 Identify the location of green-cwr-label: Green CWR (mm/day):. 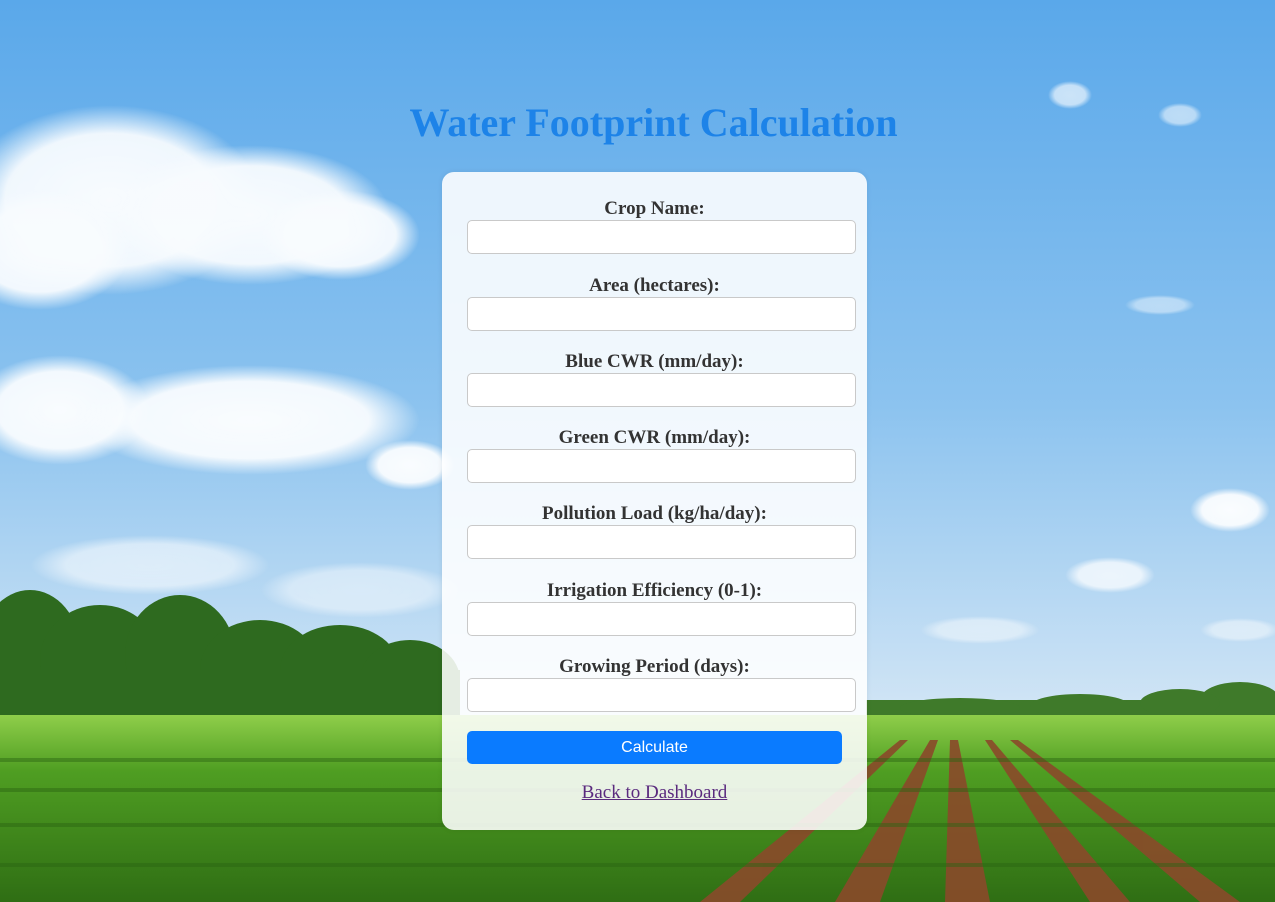
(654, 437).